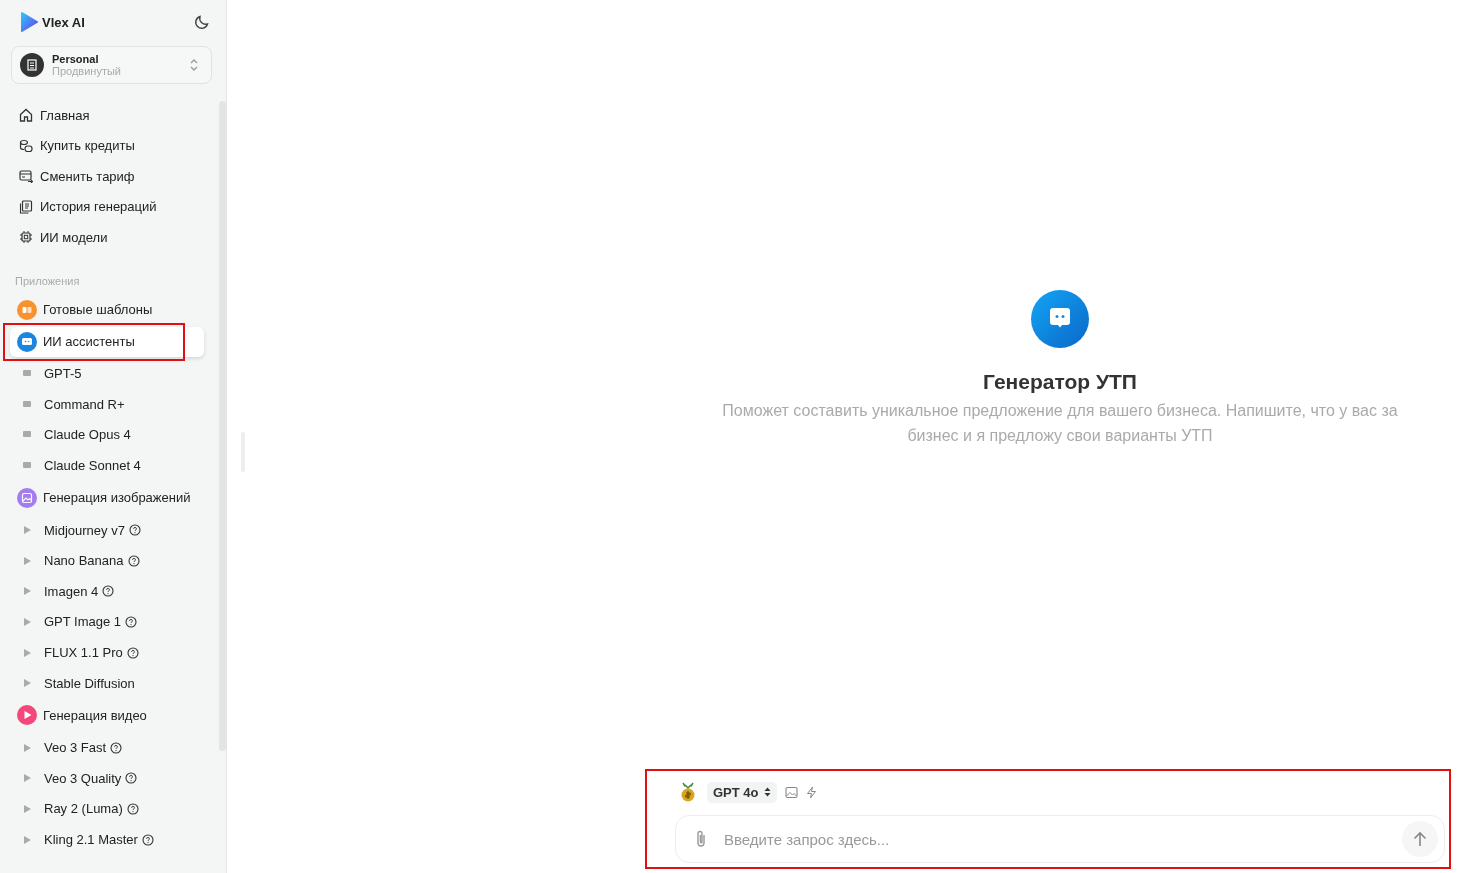 Image resolution: width=1474 pixels, height=873 pixels. Describe the element at coordinates (107, 715) in the screenshot. I see `app-item: Генерация видео` at that location.